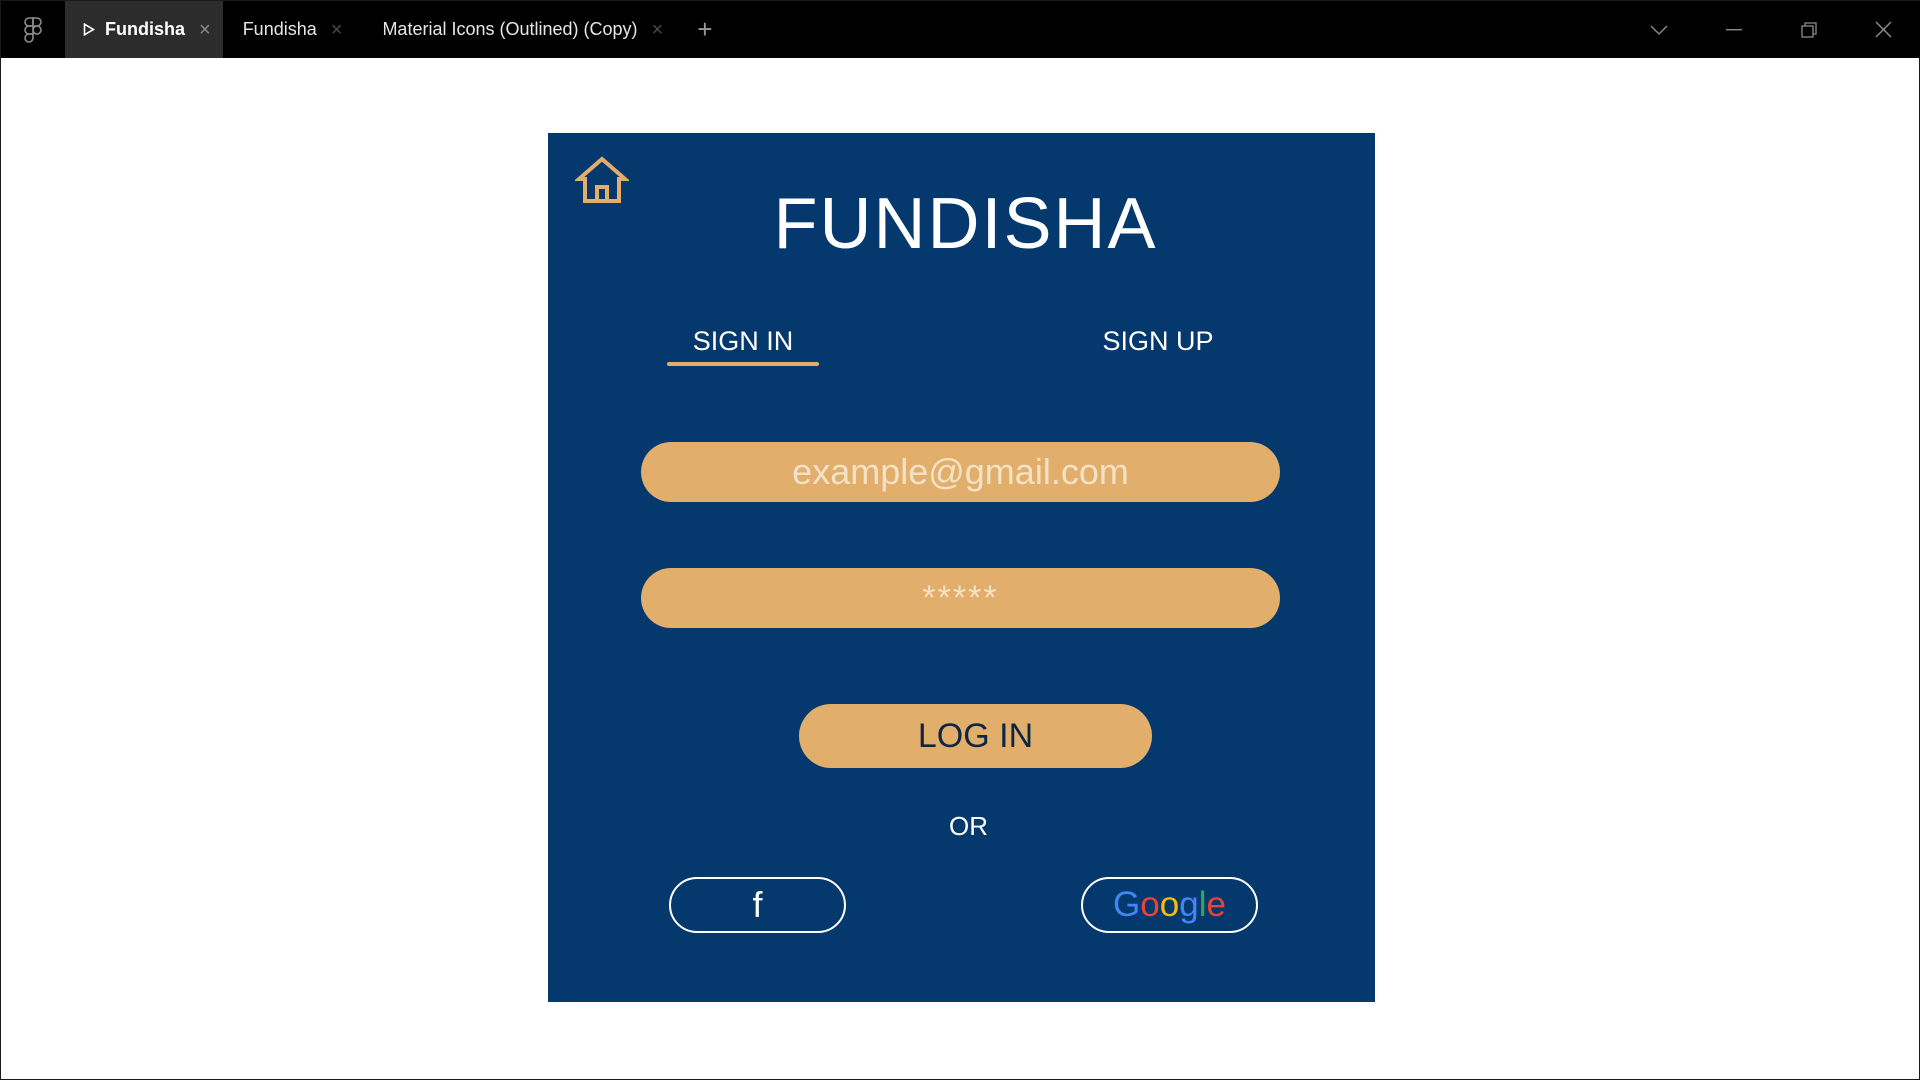  I want to click on facebook-icon: f, so click(757, 904).